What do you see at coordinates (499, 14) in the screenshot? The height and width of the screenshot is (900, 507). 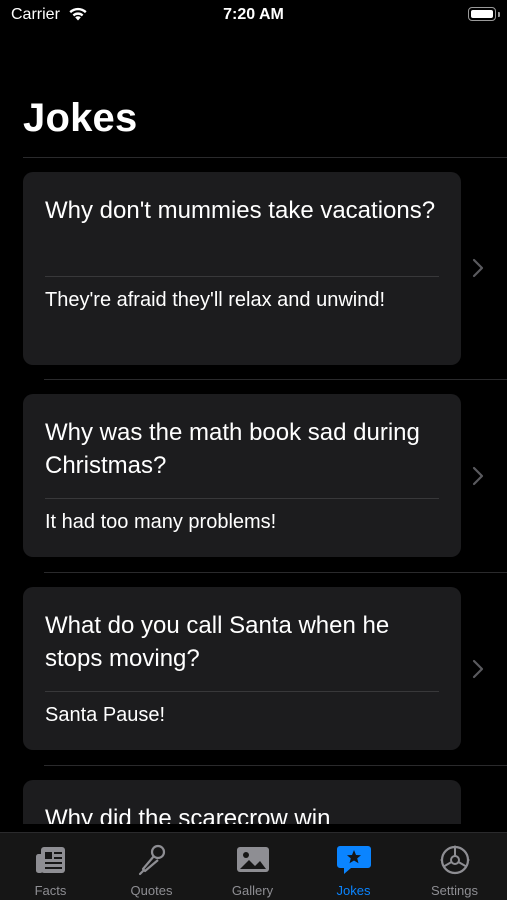 I see `battery-tip` at bounding box center [499, 14].